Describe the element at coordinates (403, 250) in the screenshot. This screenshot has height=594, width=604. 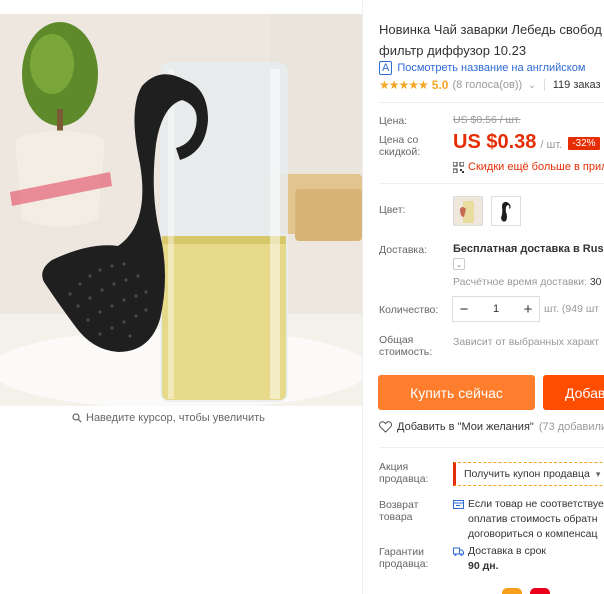
I see `delivery-label: Доставка:` at that location.